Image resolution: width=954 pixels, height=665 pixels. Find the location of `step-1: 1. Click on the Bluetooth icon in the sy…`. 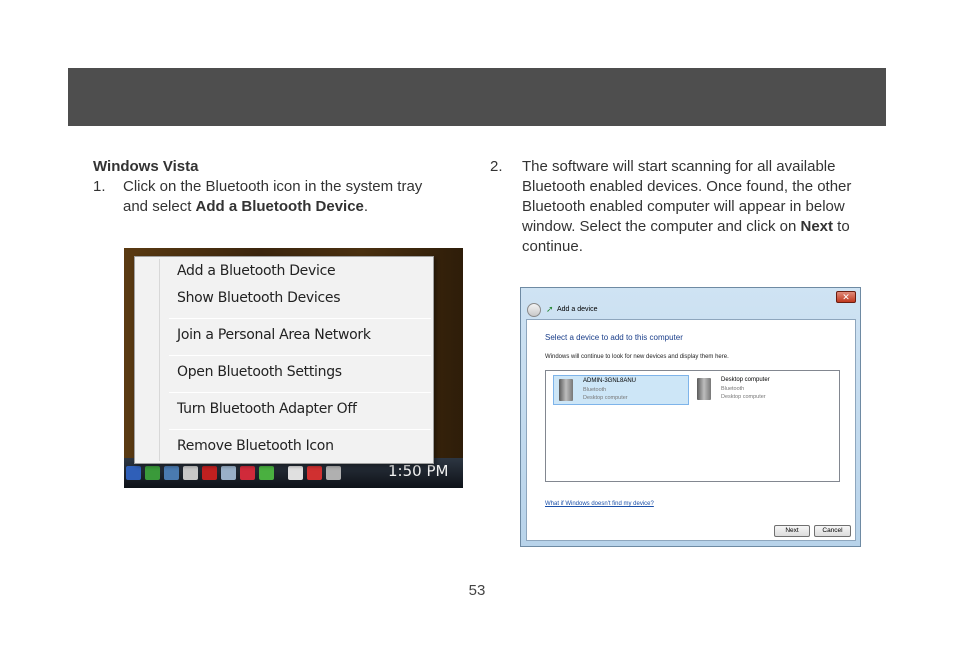

step-1: 1. Click on the Bluetooth icon in the sy… is located at coordinates (278, 197).